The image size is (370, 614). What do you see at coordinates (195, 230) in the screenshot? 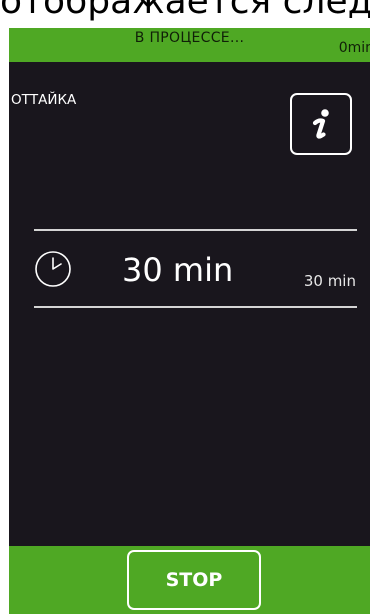
I see `divider-top` at bounding box center [195, 230].